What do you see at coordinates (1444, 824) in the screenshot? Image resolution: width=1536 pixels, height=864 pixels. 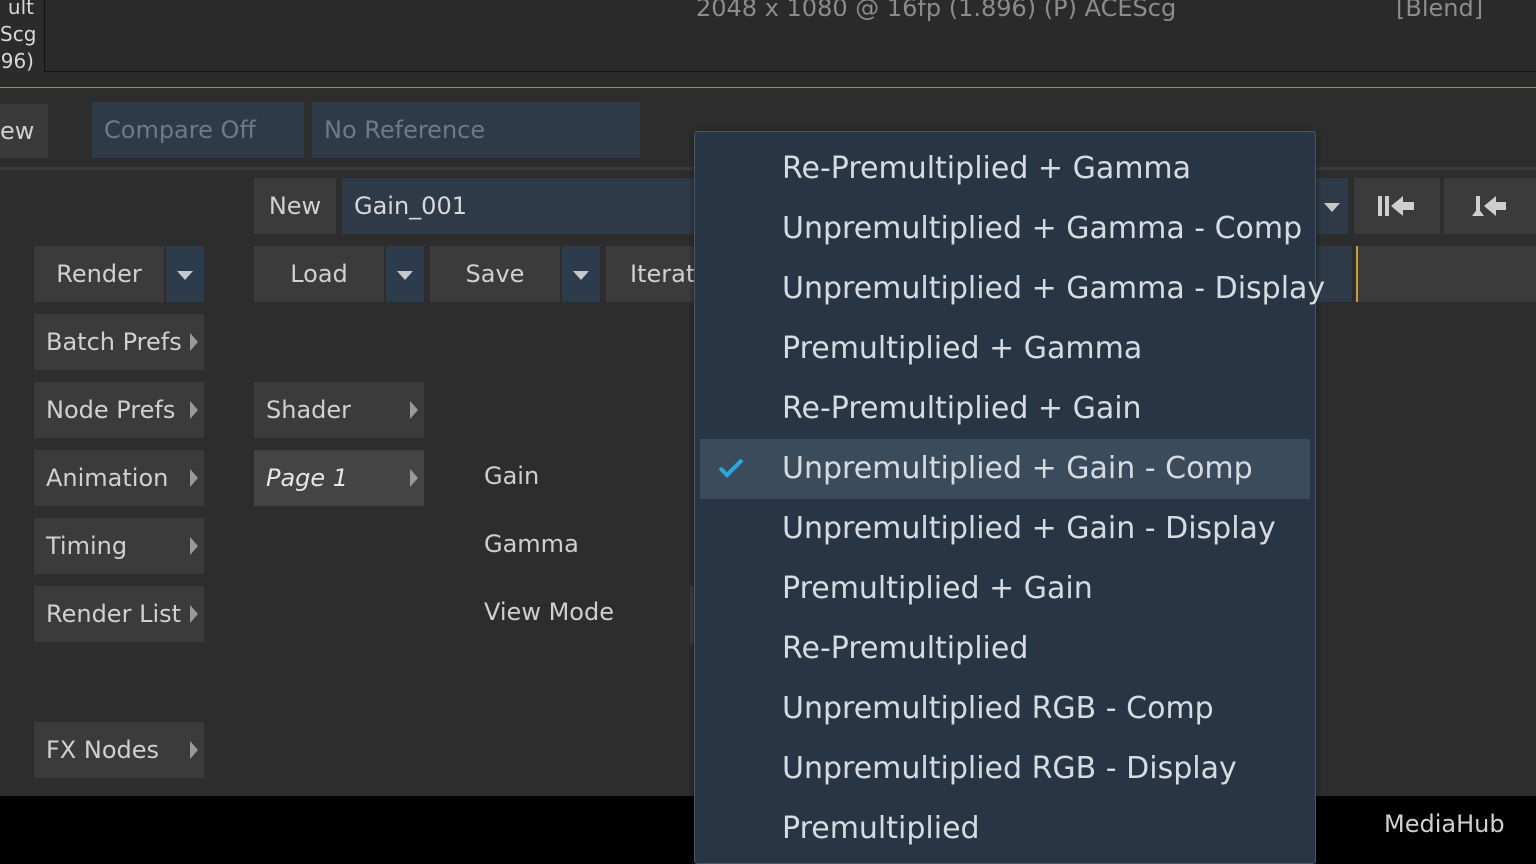 I see `mediahub-tab: MediaHub` at bounding box center [1444, 824].